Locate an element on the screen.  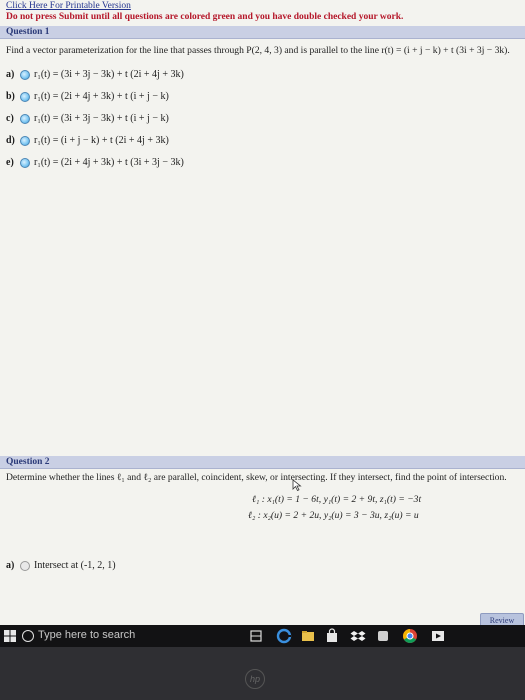
option-letter: e) is located at coordinates (10, 162).